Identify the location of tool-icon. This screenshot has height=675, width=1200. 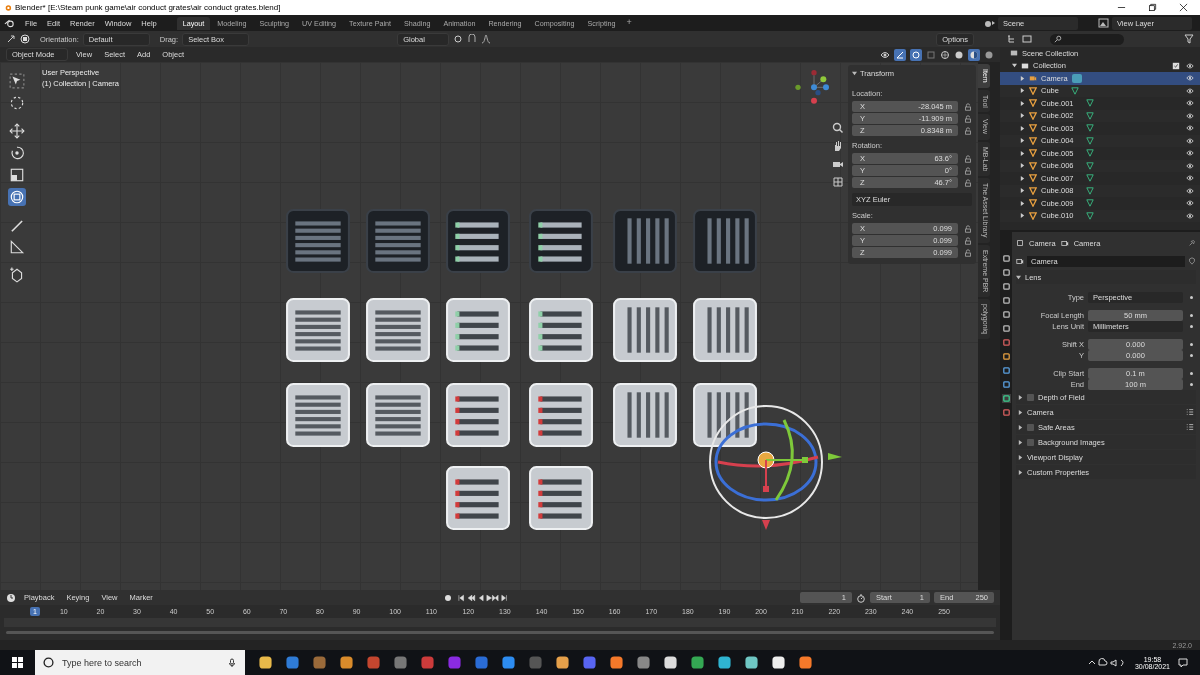
(11, 39).